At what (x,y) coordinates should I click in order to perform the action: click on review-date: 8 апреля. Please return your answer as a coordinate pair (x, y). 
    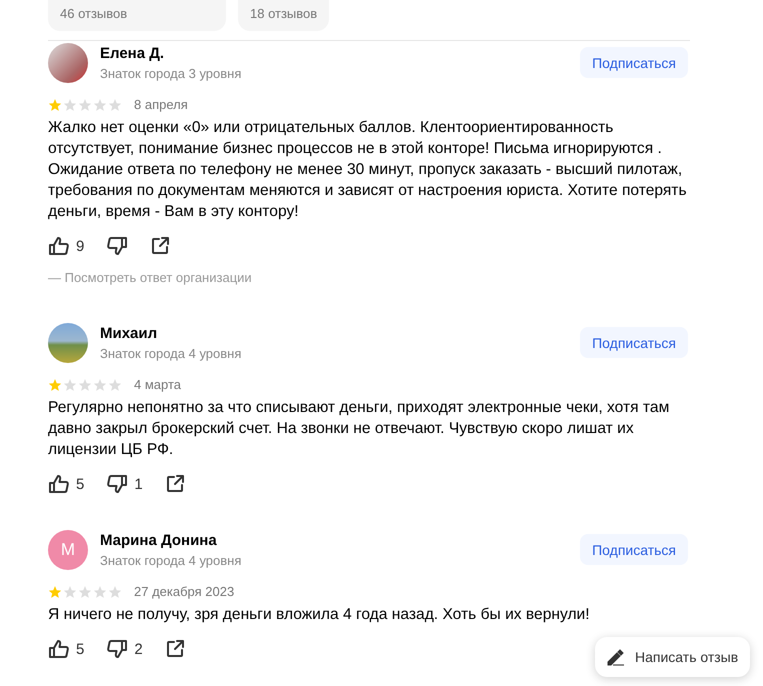
    Looking at the image, I should click on (161, 104).